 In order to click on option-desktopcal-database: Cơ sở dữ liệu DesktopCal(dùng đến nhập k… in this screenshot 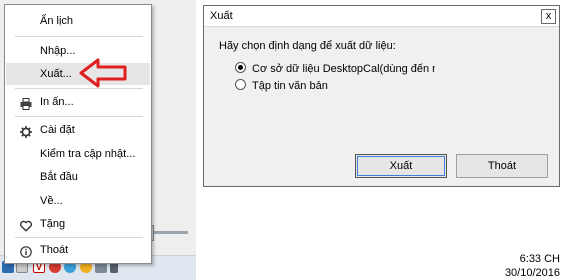, I will do `click(335, 69)`.